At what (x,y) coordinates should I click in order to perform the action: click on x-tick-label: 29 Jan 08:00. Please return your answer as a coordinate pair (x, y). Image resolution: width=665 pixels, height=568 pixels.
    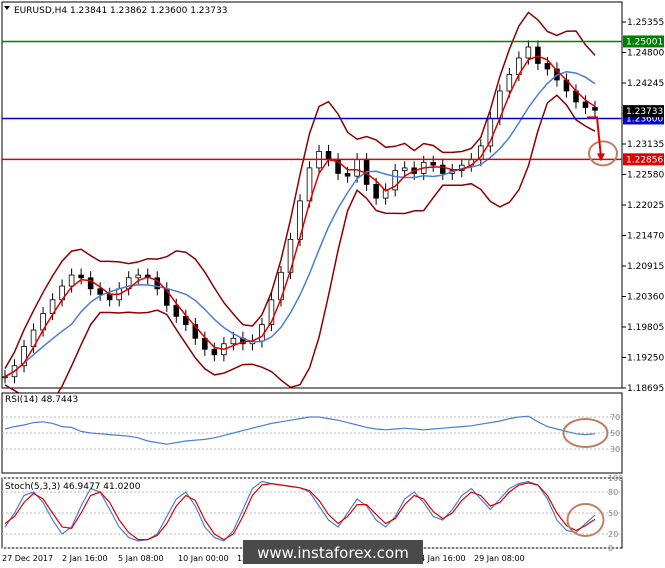
    Looking at the image, I should click on (499, 558).